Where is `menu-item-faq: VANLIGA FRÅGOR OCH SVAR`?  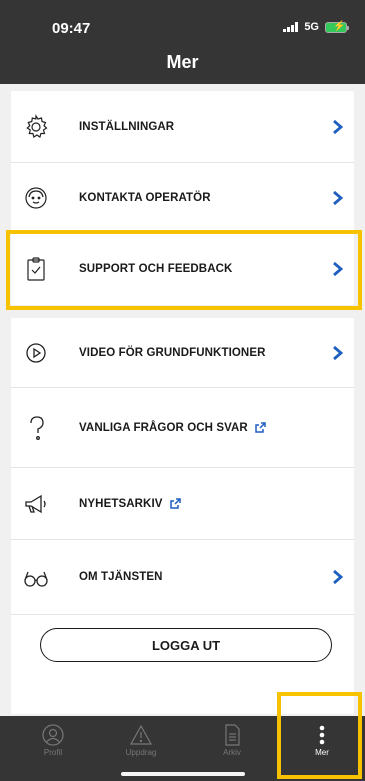
menu-item-faq: VANLIGA FRÅGOR OCH SVAR is located at coordinates (182, 428).